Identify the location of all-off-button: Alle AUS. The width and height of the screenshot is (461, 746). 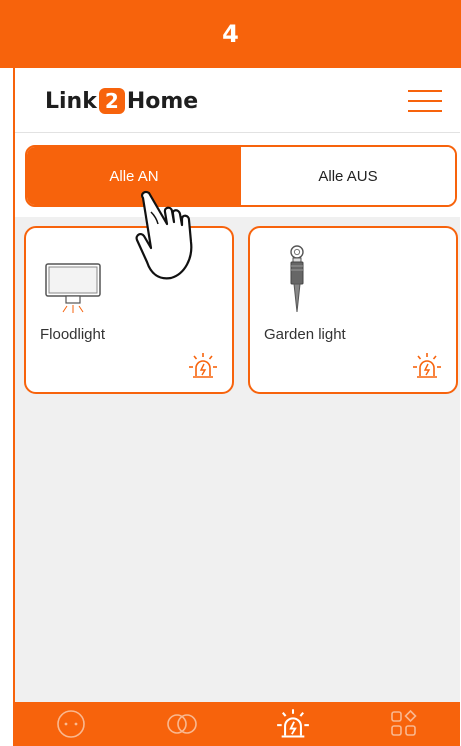
(348, 176).